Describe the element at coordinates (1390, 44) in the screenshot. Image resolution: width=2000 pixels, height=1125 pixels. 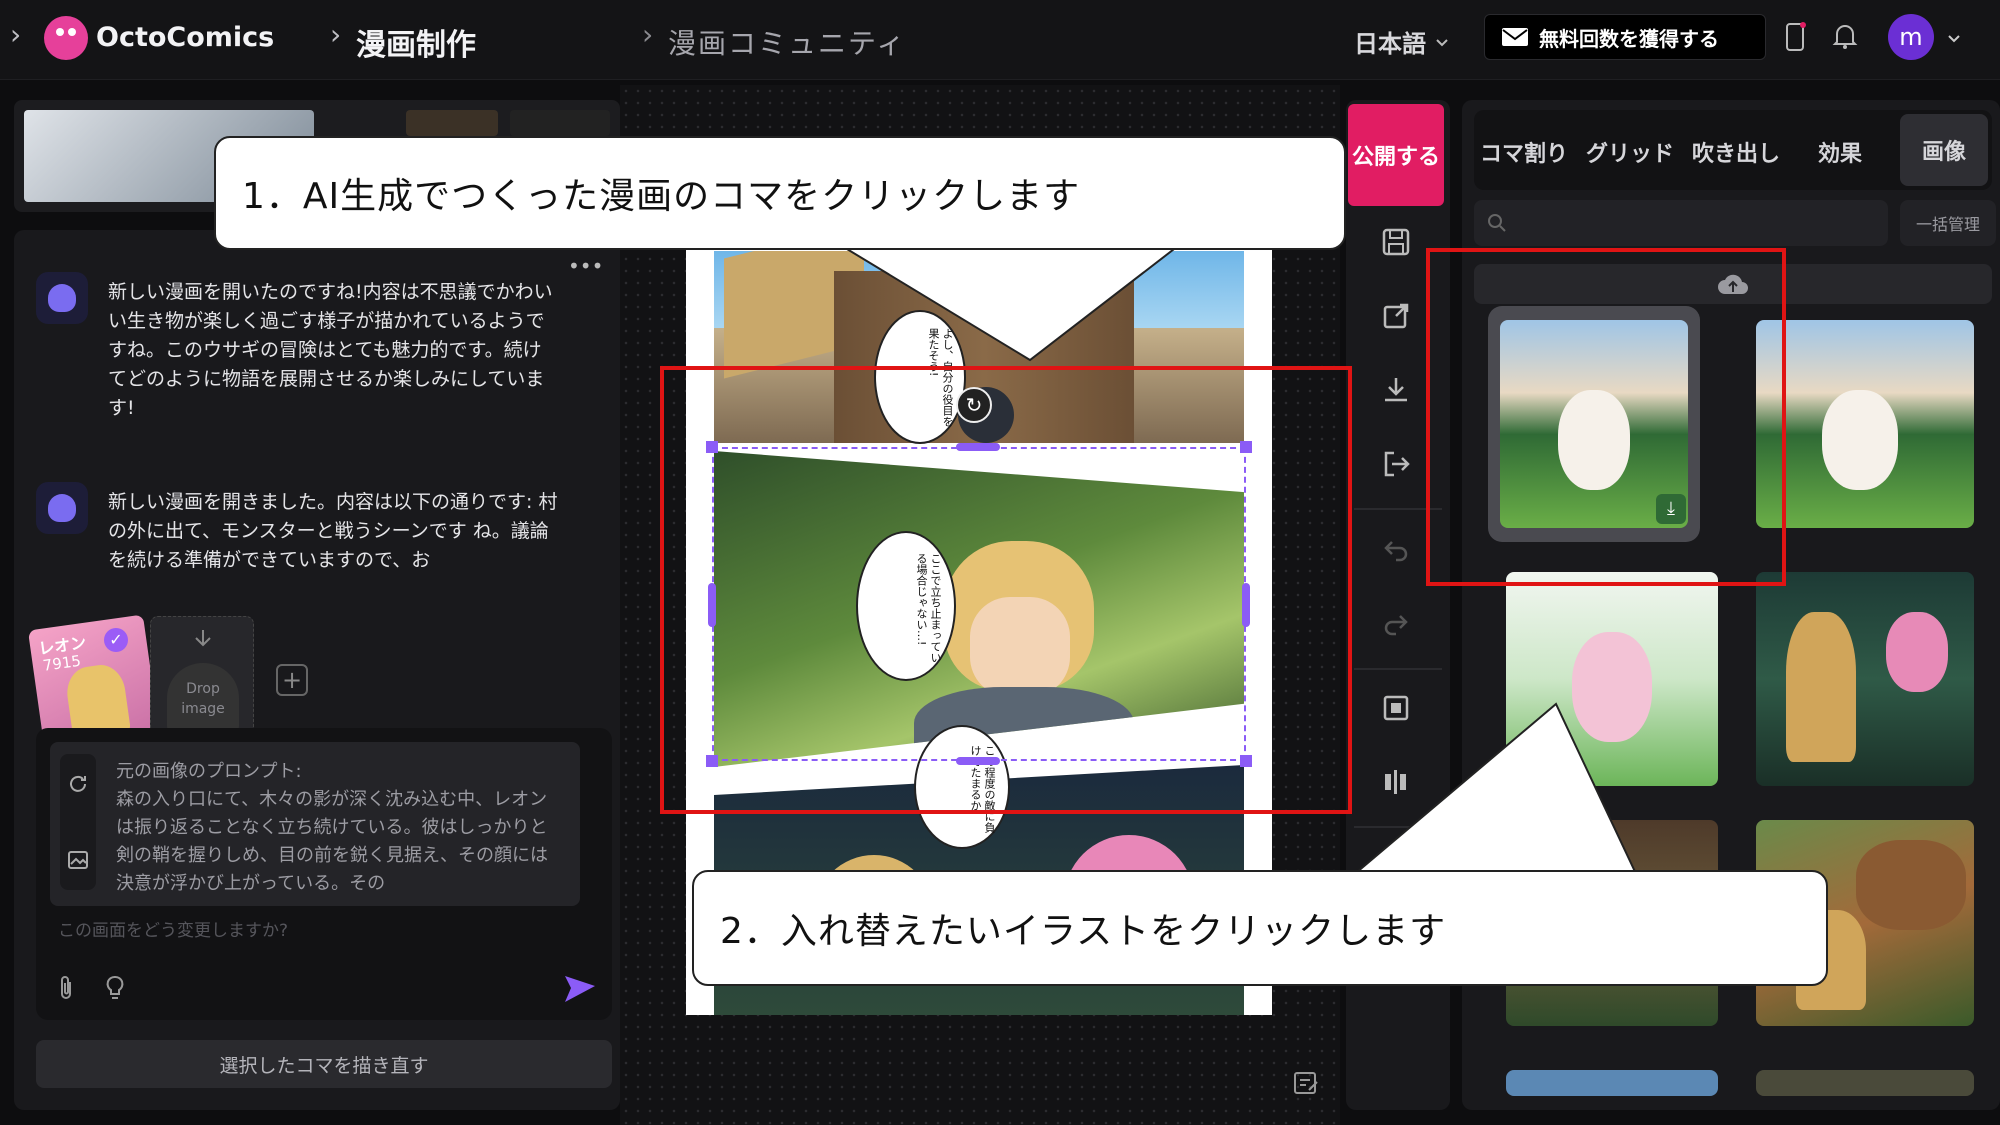
I see `language-label: 日本語` at that location.